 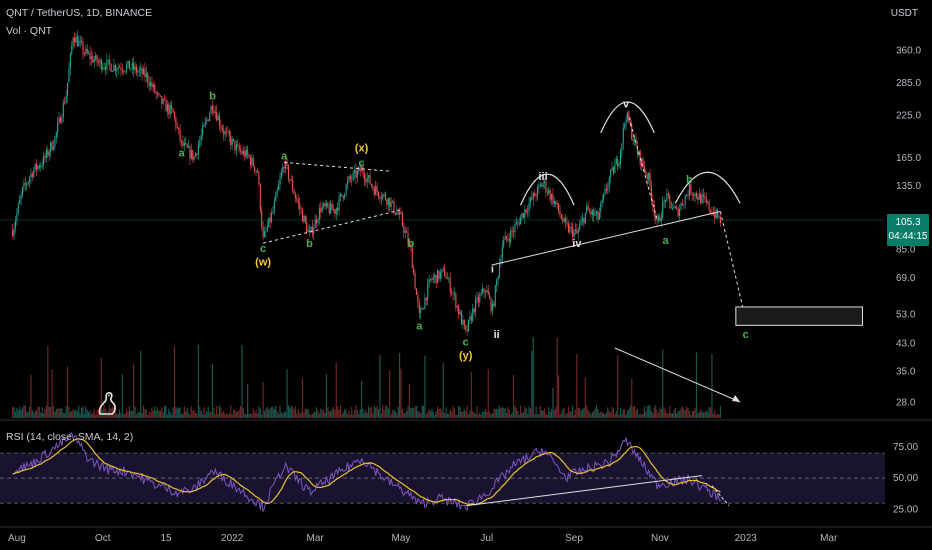 What do you see at coordinates (362, 149) in the screenshot?
I see `wave-label: (x)` at bounding box center [362, 149].